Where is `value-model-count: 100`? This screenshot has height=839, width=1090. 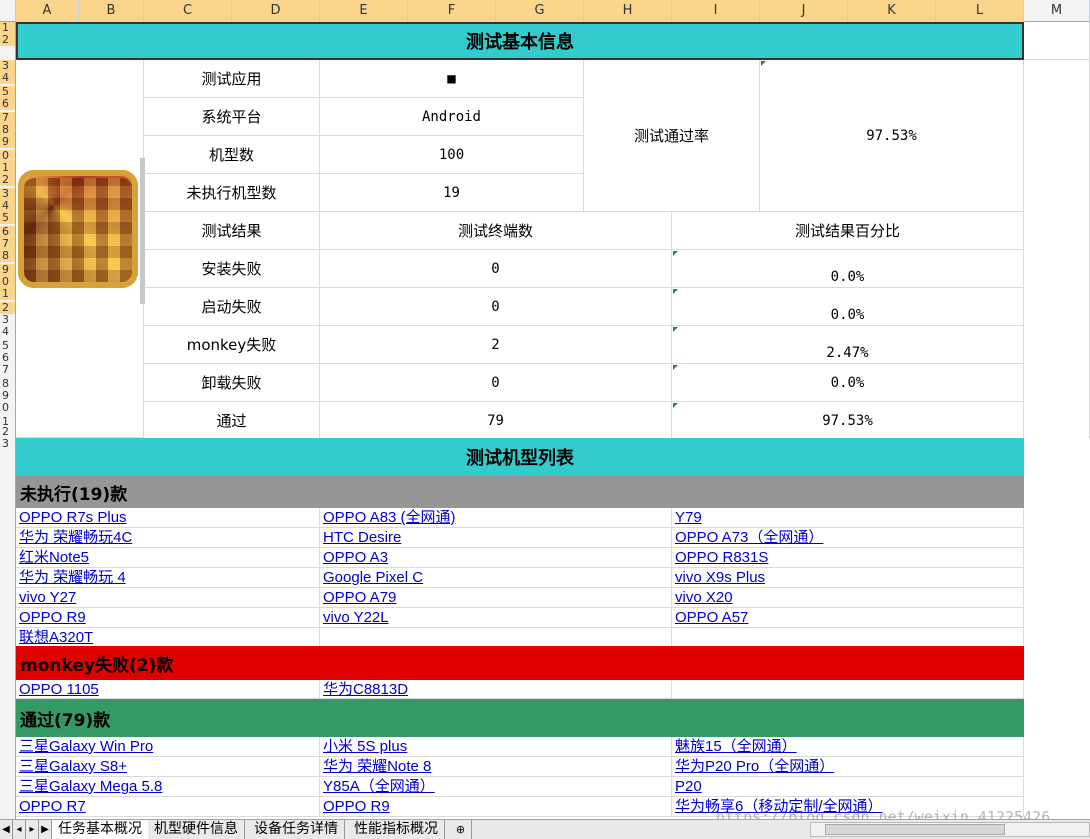
value-model-count: 100 is located at coordinates (452, 155).